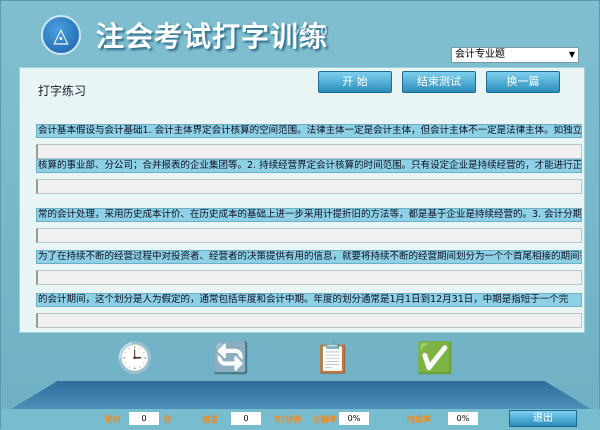 This screenshot has width=600, height=430. I want to click on accuracy-value: 0%, so click(354, 418).